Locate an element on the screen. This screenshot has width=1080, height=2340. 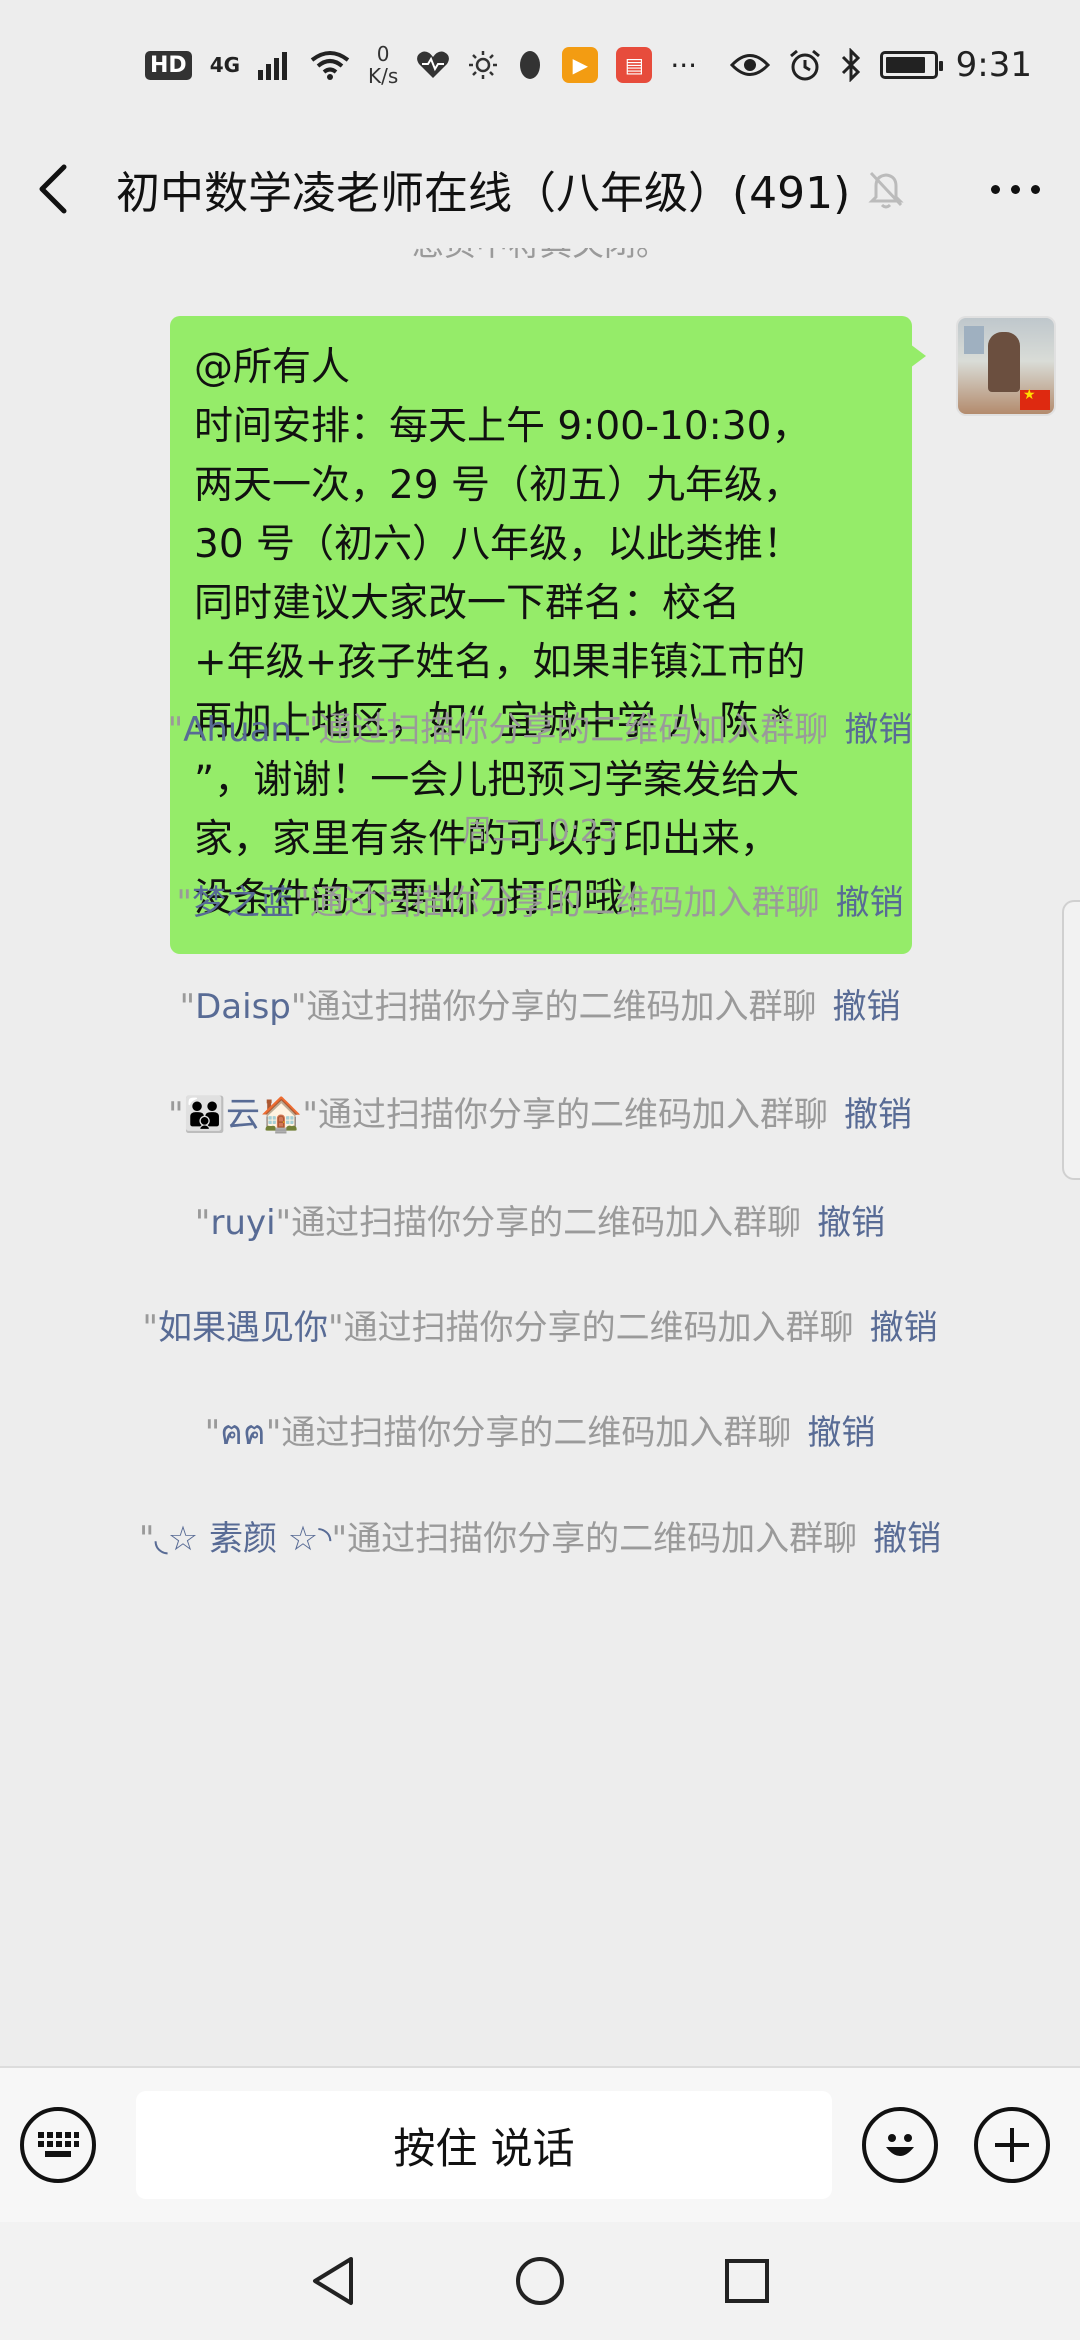
avatar-photo-person is located at coordinates (1004, 362).